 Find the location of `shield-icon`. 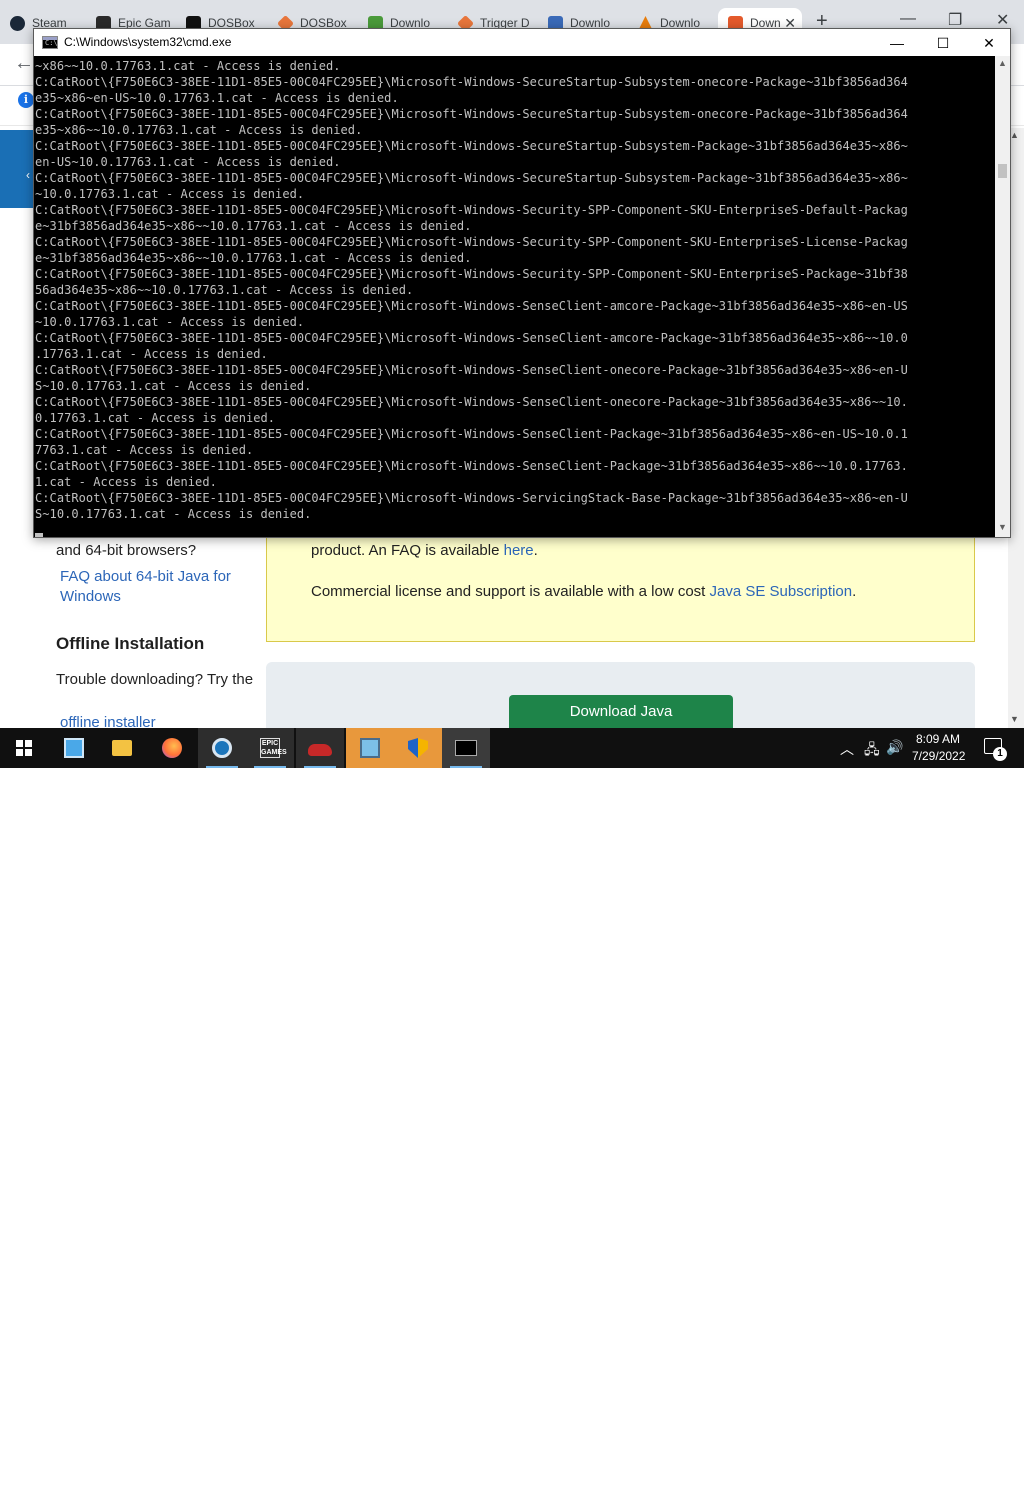

shield-icon is located at coordinates (418, 748).